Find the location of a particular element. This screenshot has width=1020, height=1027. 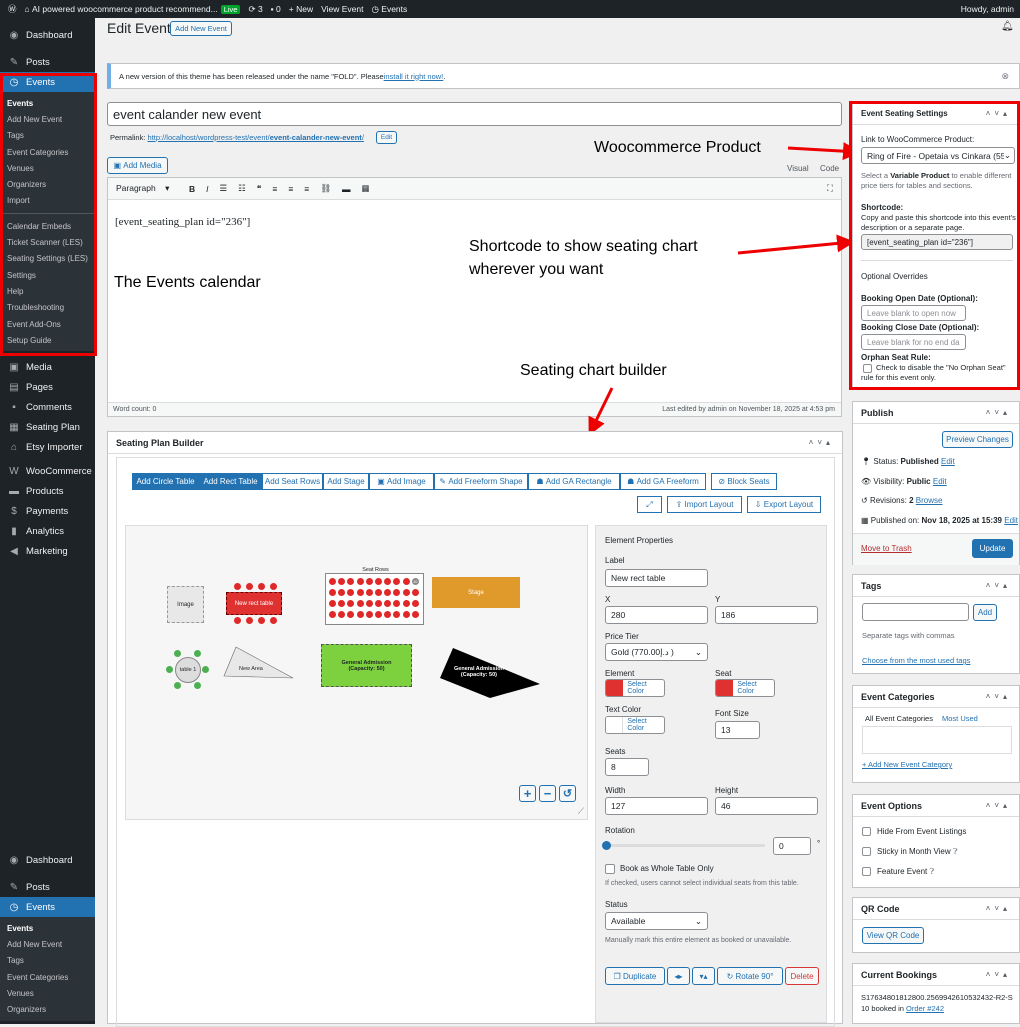

menu-marketing: ◀ Marketing is located at coordinates (47, 551).